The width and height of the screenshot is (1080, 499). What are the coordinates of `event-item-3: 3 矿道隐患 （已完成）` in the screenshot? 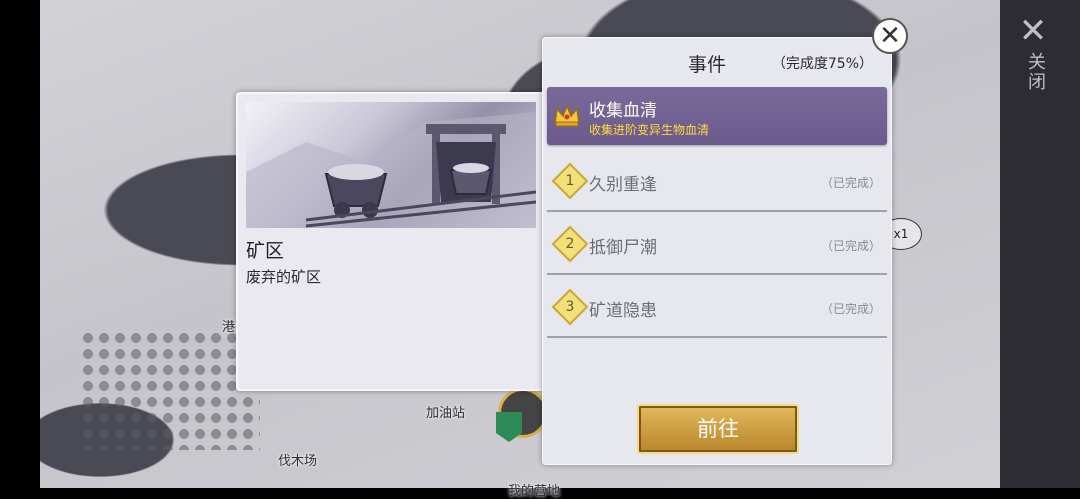 It's located at (717, 309).